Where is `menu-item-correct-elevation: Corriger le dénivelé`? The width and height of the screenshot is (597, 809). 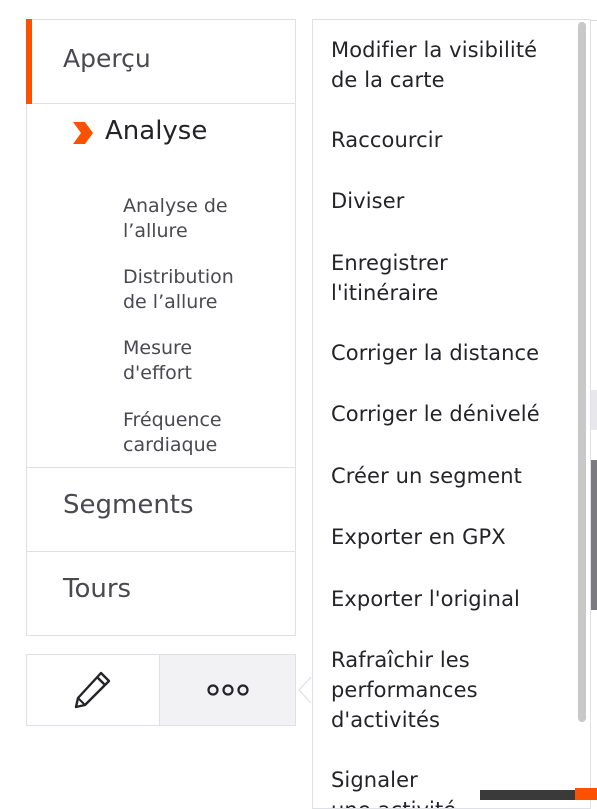 menu-item-correct-elevation: Corriger le dénivelé is located at coordinates (451, 414).